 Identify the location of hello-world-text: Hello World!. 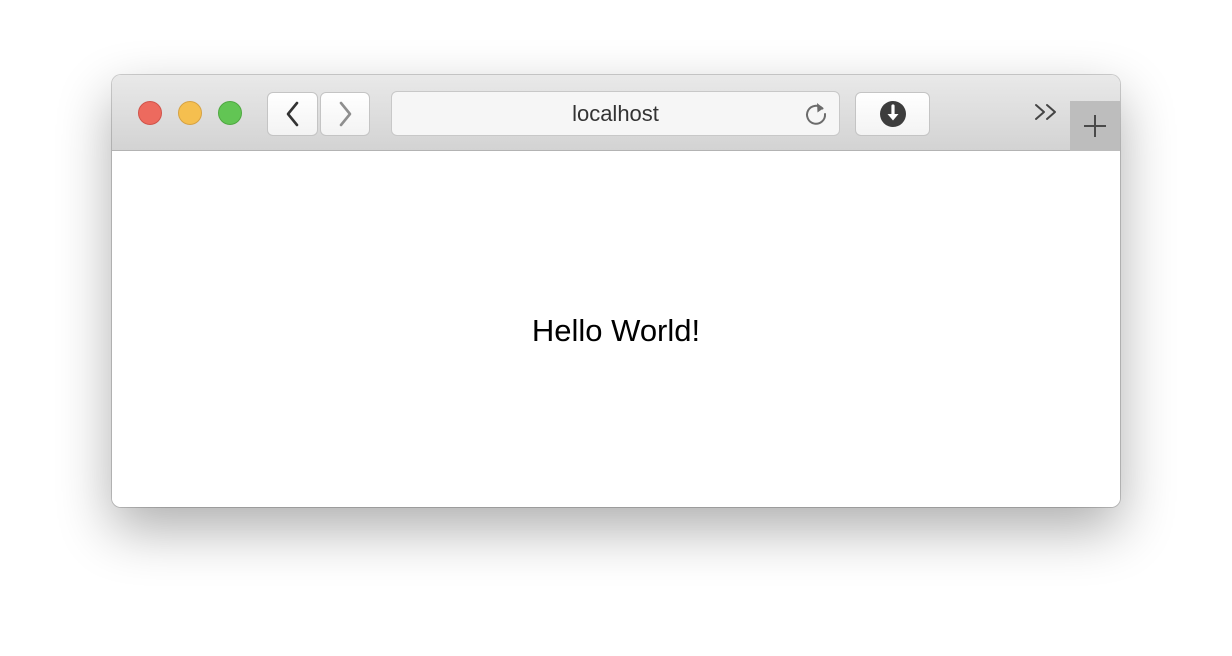
(616, 330).